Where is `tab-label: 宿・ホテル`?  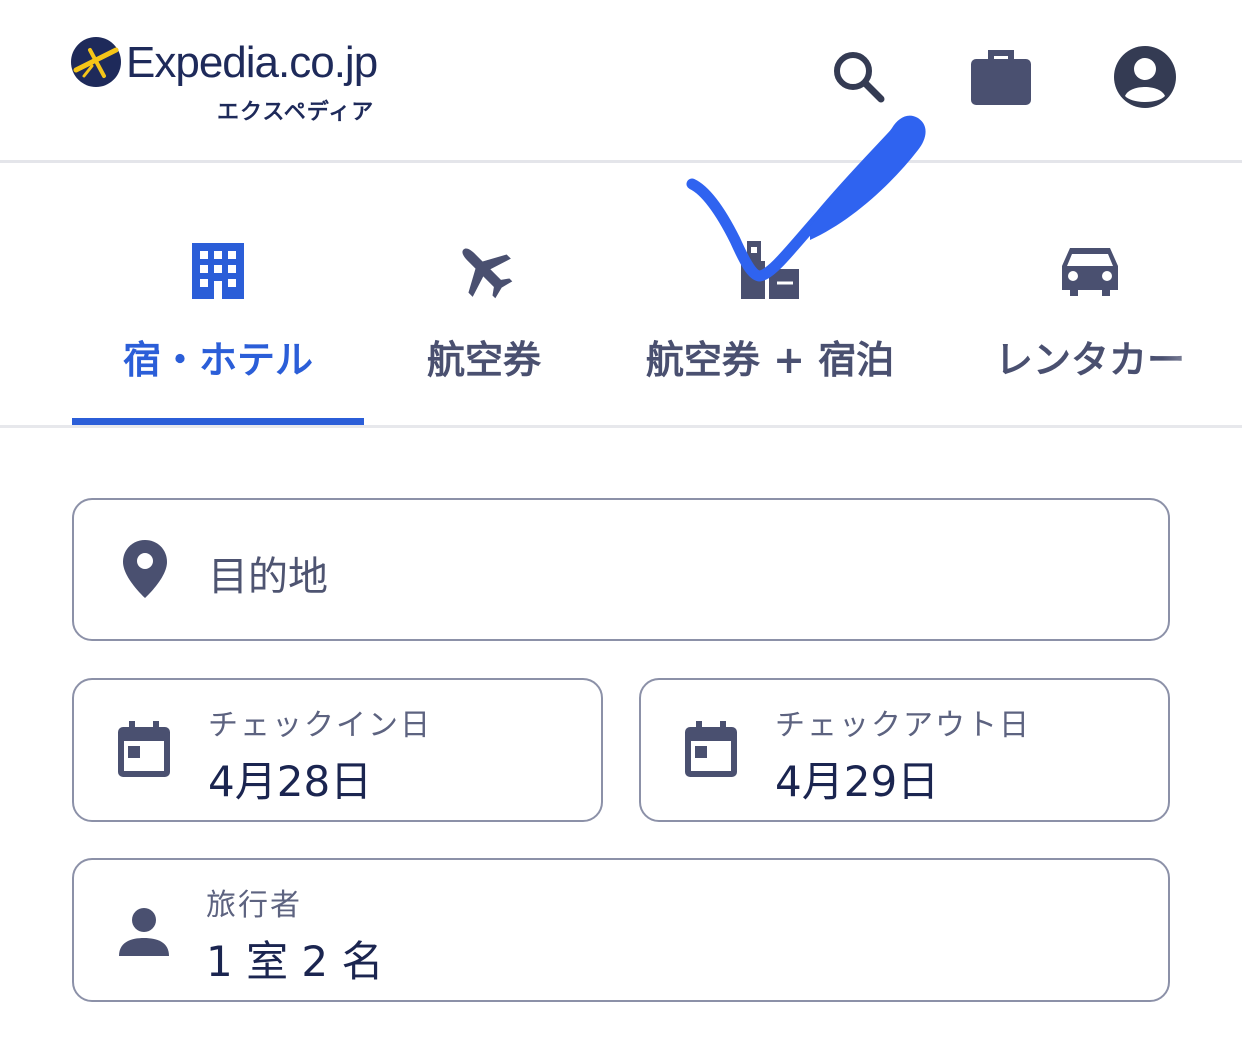
tab-label: 宿・ホテル is located at coordinates (217, 360).